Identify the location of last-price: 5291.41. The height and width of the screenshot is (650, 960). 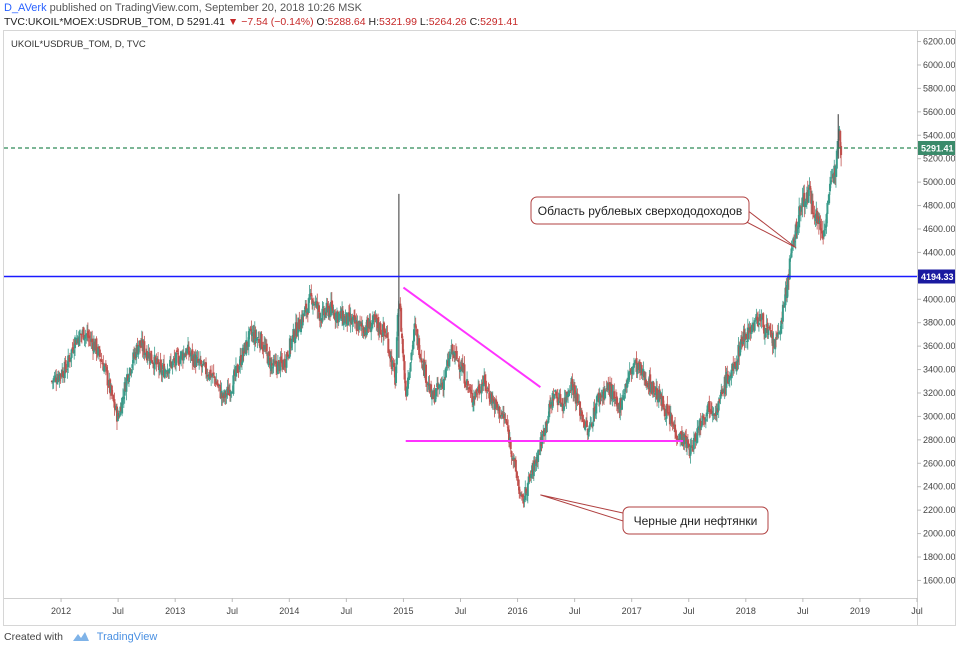
(206, 22).